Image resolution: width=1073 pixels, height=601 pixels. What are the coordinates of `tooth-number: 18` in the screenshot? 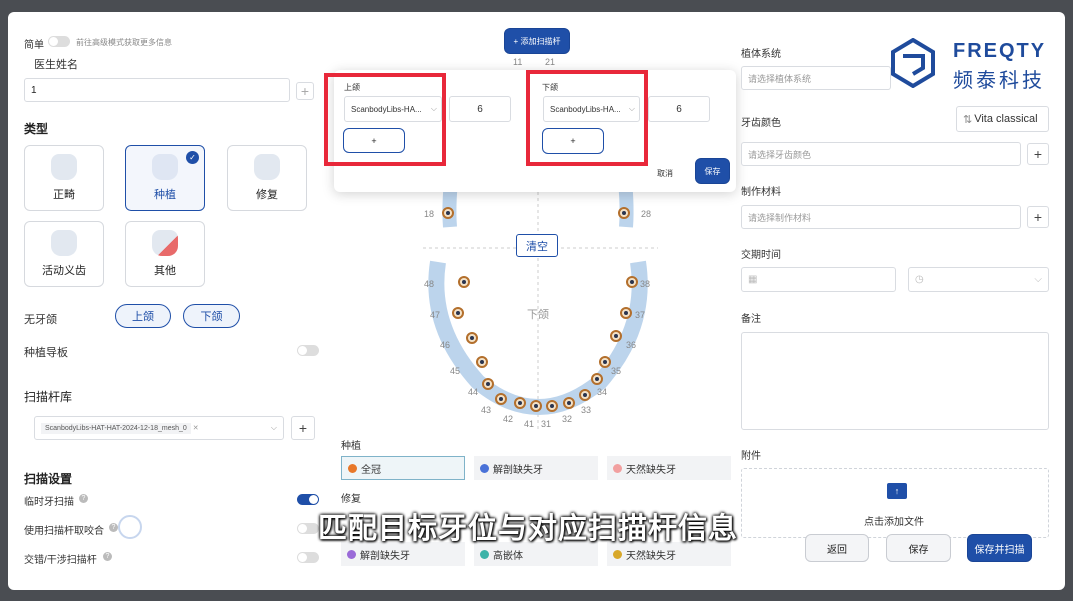 It's located at (429, 214).